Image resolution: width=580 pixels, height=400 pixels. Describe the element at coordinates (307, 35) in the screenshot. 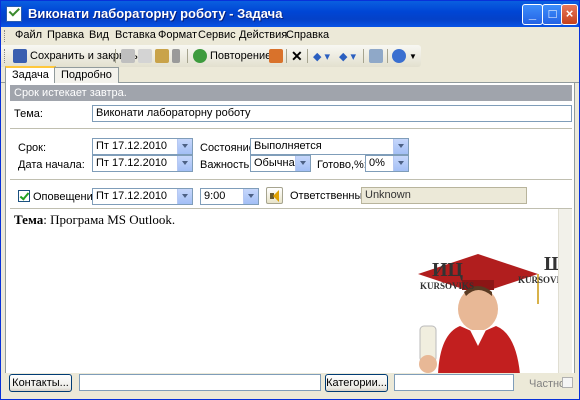

I see `menu-help: Справка` at that location.